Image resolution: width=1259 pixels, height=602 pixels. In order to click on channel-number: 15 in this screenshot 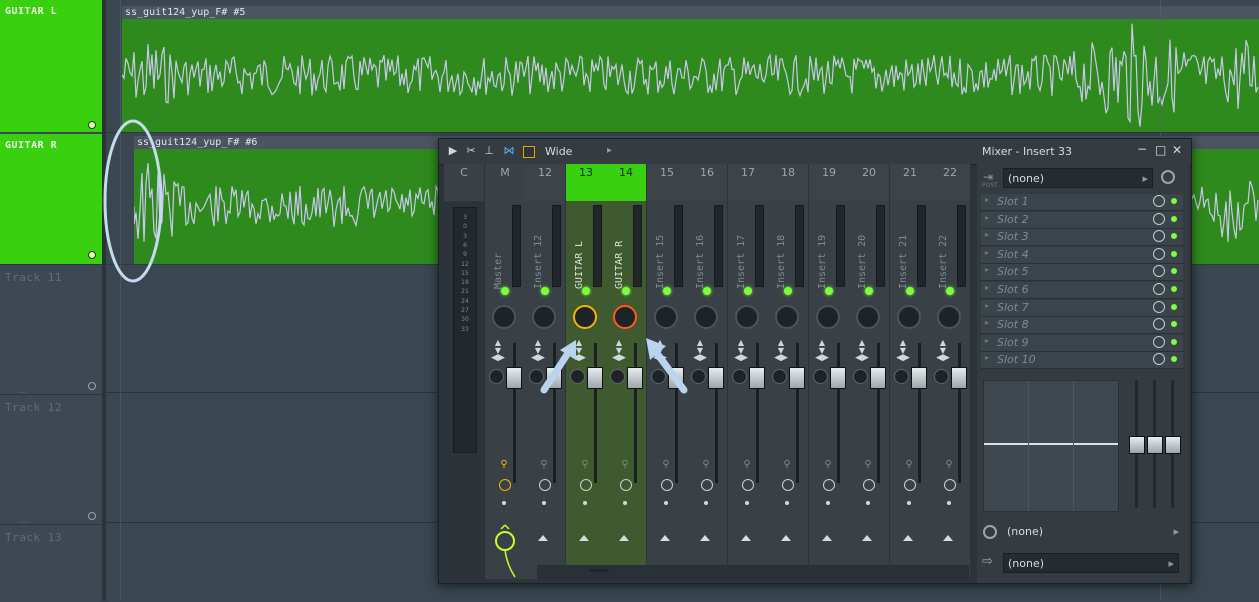, I will do `click(667, 182)`.